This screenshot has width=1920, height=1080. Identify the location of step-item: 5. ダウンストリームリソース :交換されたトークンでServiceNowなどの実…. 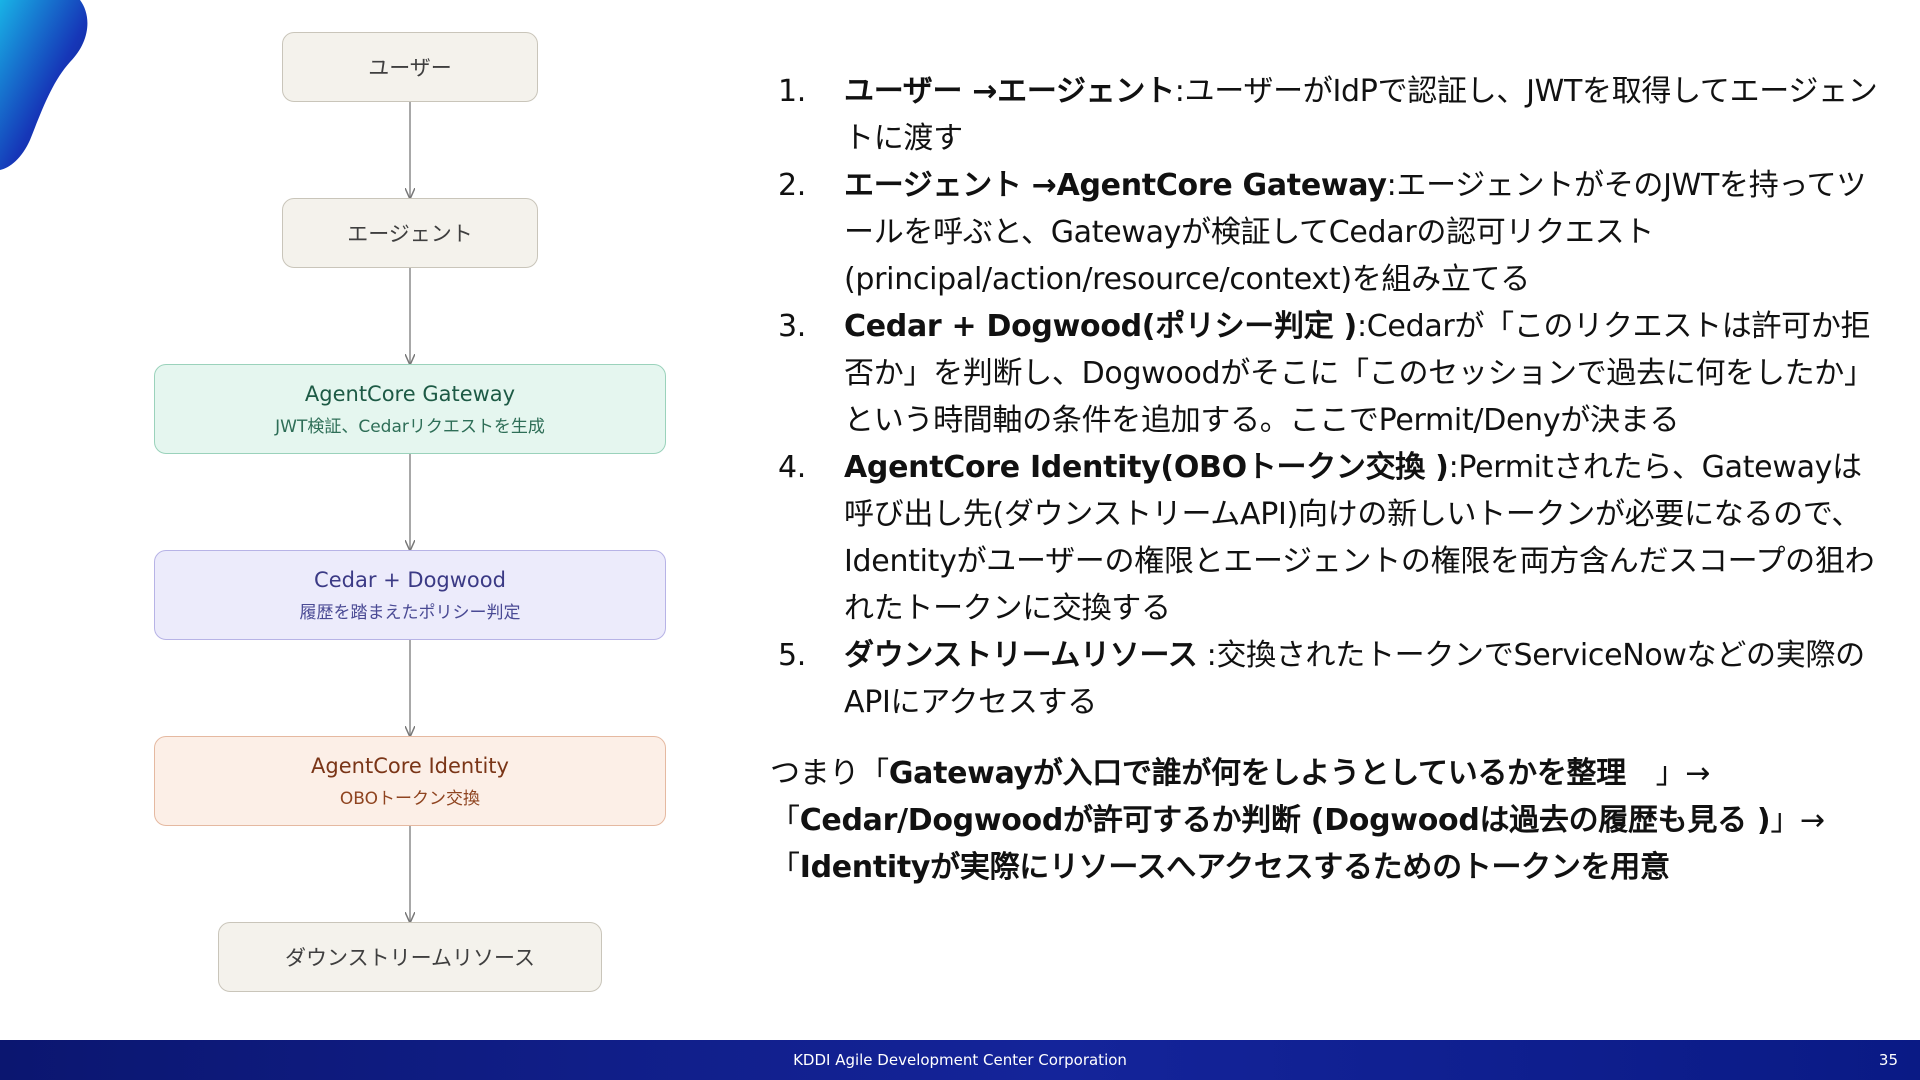
(1331, 679).